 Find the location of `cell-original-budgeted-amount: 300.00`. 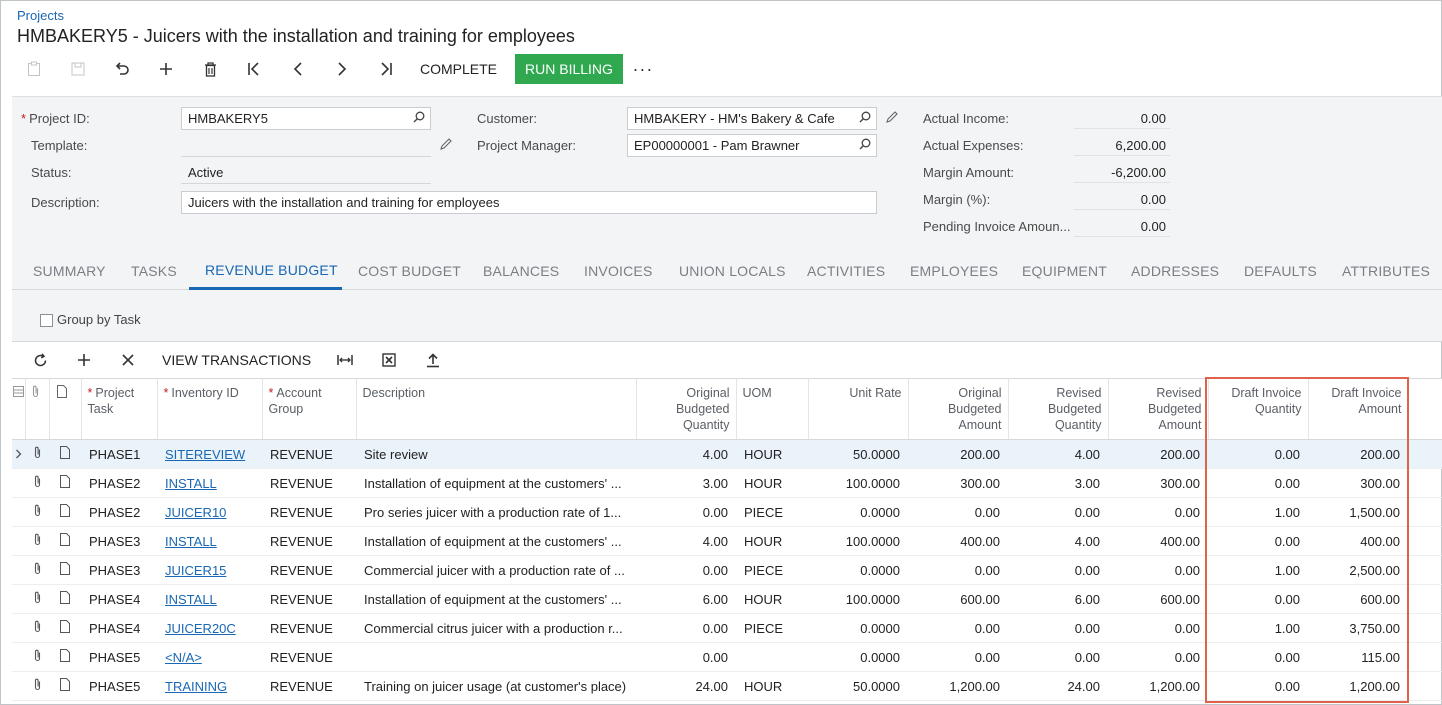

cell-original-budgeted-amount: 300.00 is located at coordinates (958, 483).